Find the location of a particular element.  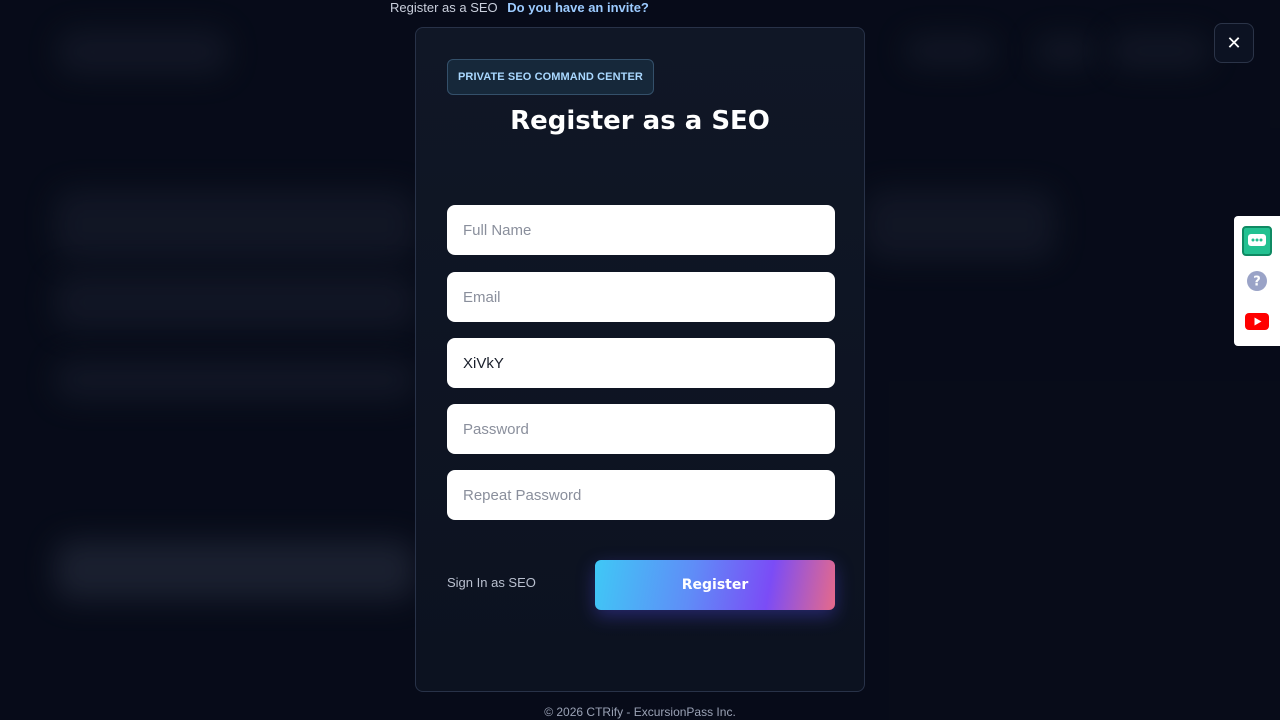

close-icon: ✕ is located at coordinates (1234, 43).